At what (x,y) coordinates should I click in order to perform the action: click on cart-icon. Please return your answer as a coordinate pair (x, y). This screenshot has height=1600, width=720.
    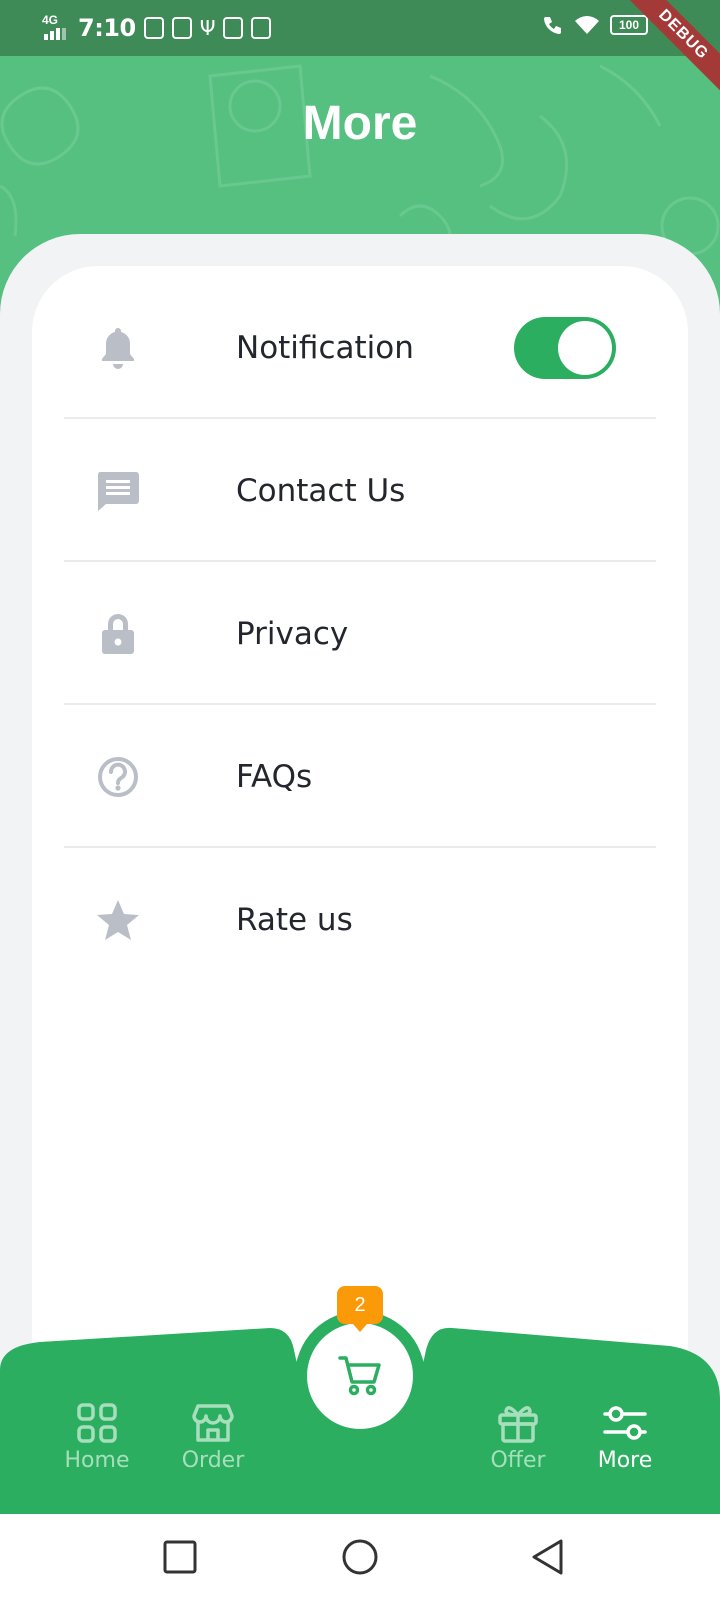
    Looking at the image, I should click on (359, 1376).